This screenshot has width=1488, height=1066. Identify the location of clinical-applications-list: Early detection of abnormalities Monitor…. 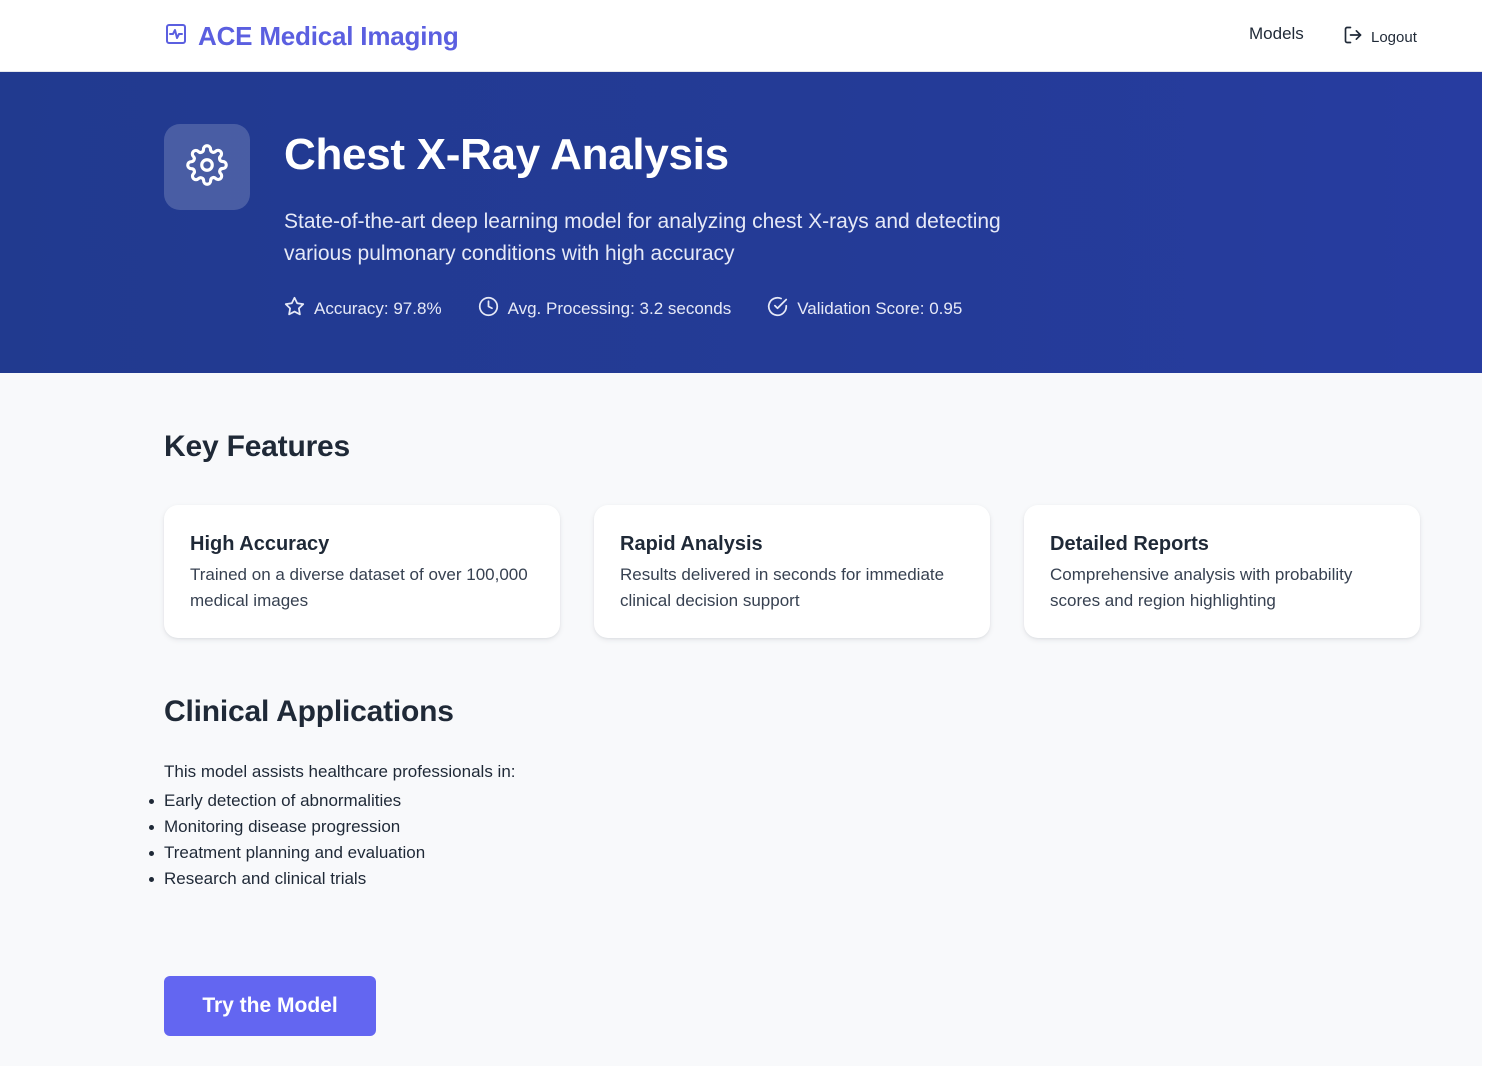
(286, 840).